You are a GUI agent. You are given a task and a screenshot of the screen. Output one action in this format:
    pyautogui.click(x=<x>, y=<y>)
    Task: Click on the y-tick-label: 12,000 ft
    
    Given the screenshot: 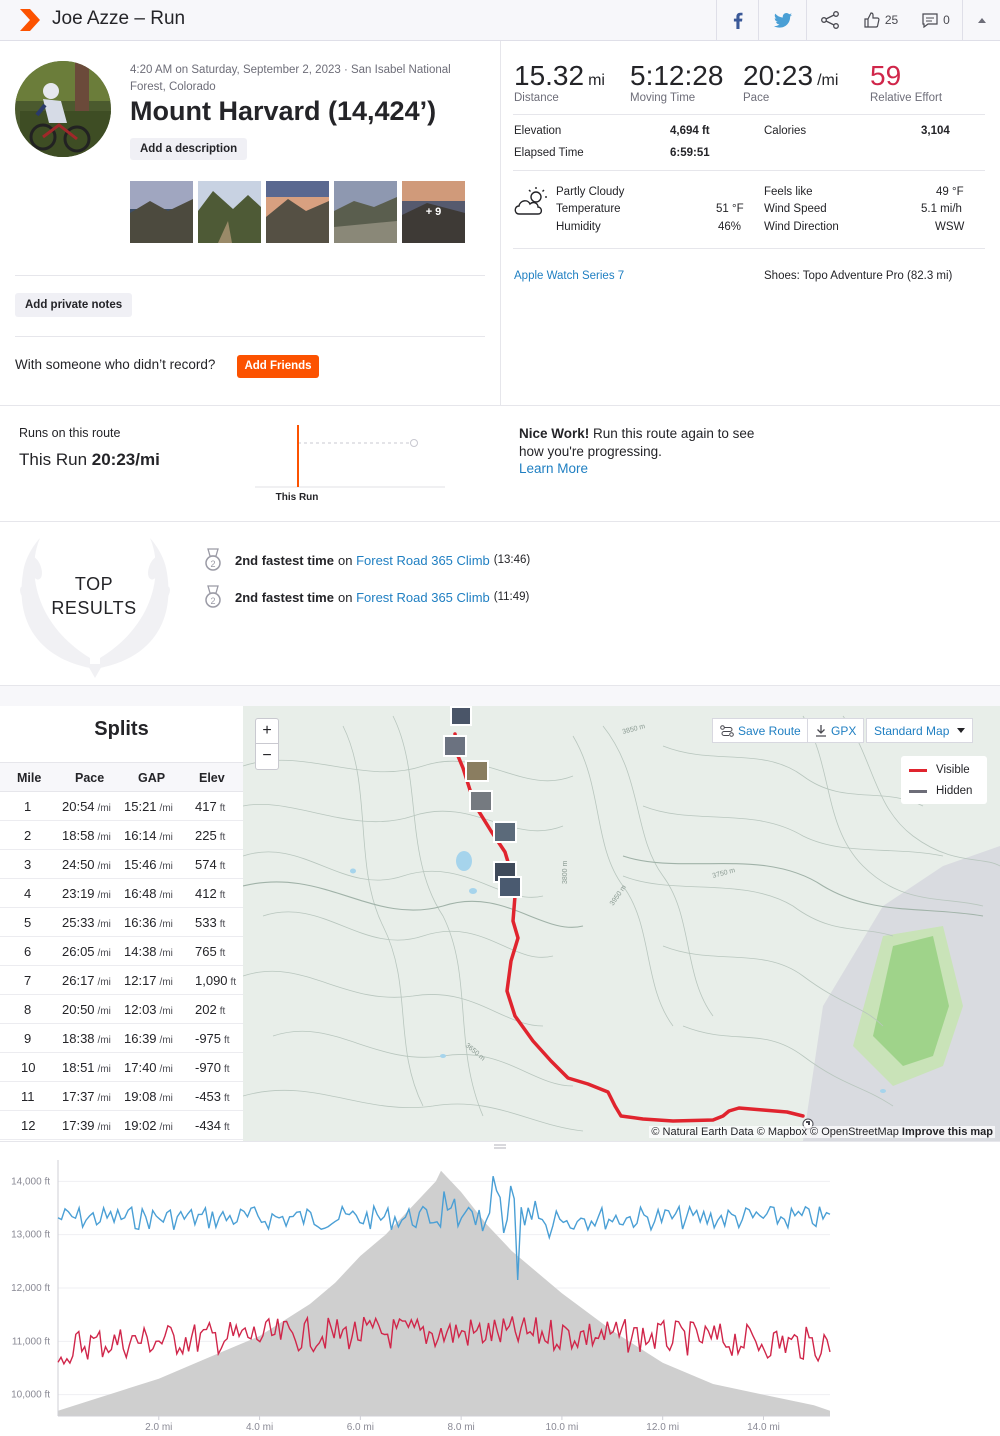 What is the action you would take?
    pyautogui.click(x=30, y=1288)
    